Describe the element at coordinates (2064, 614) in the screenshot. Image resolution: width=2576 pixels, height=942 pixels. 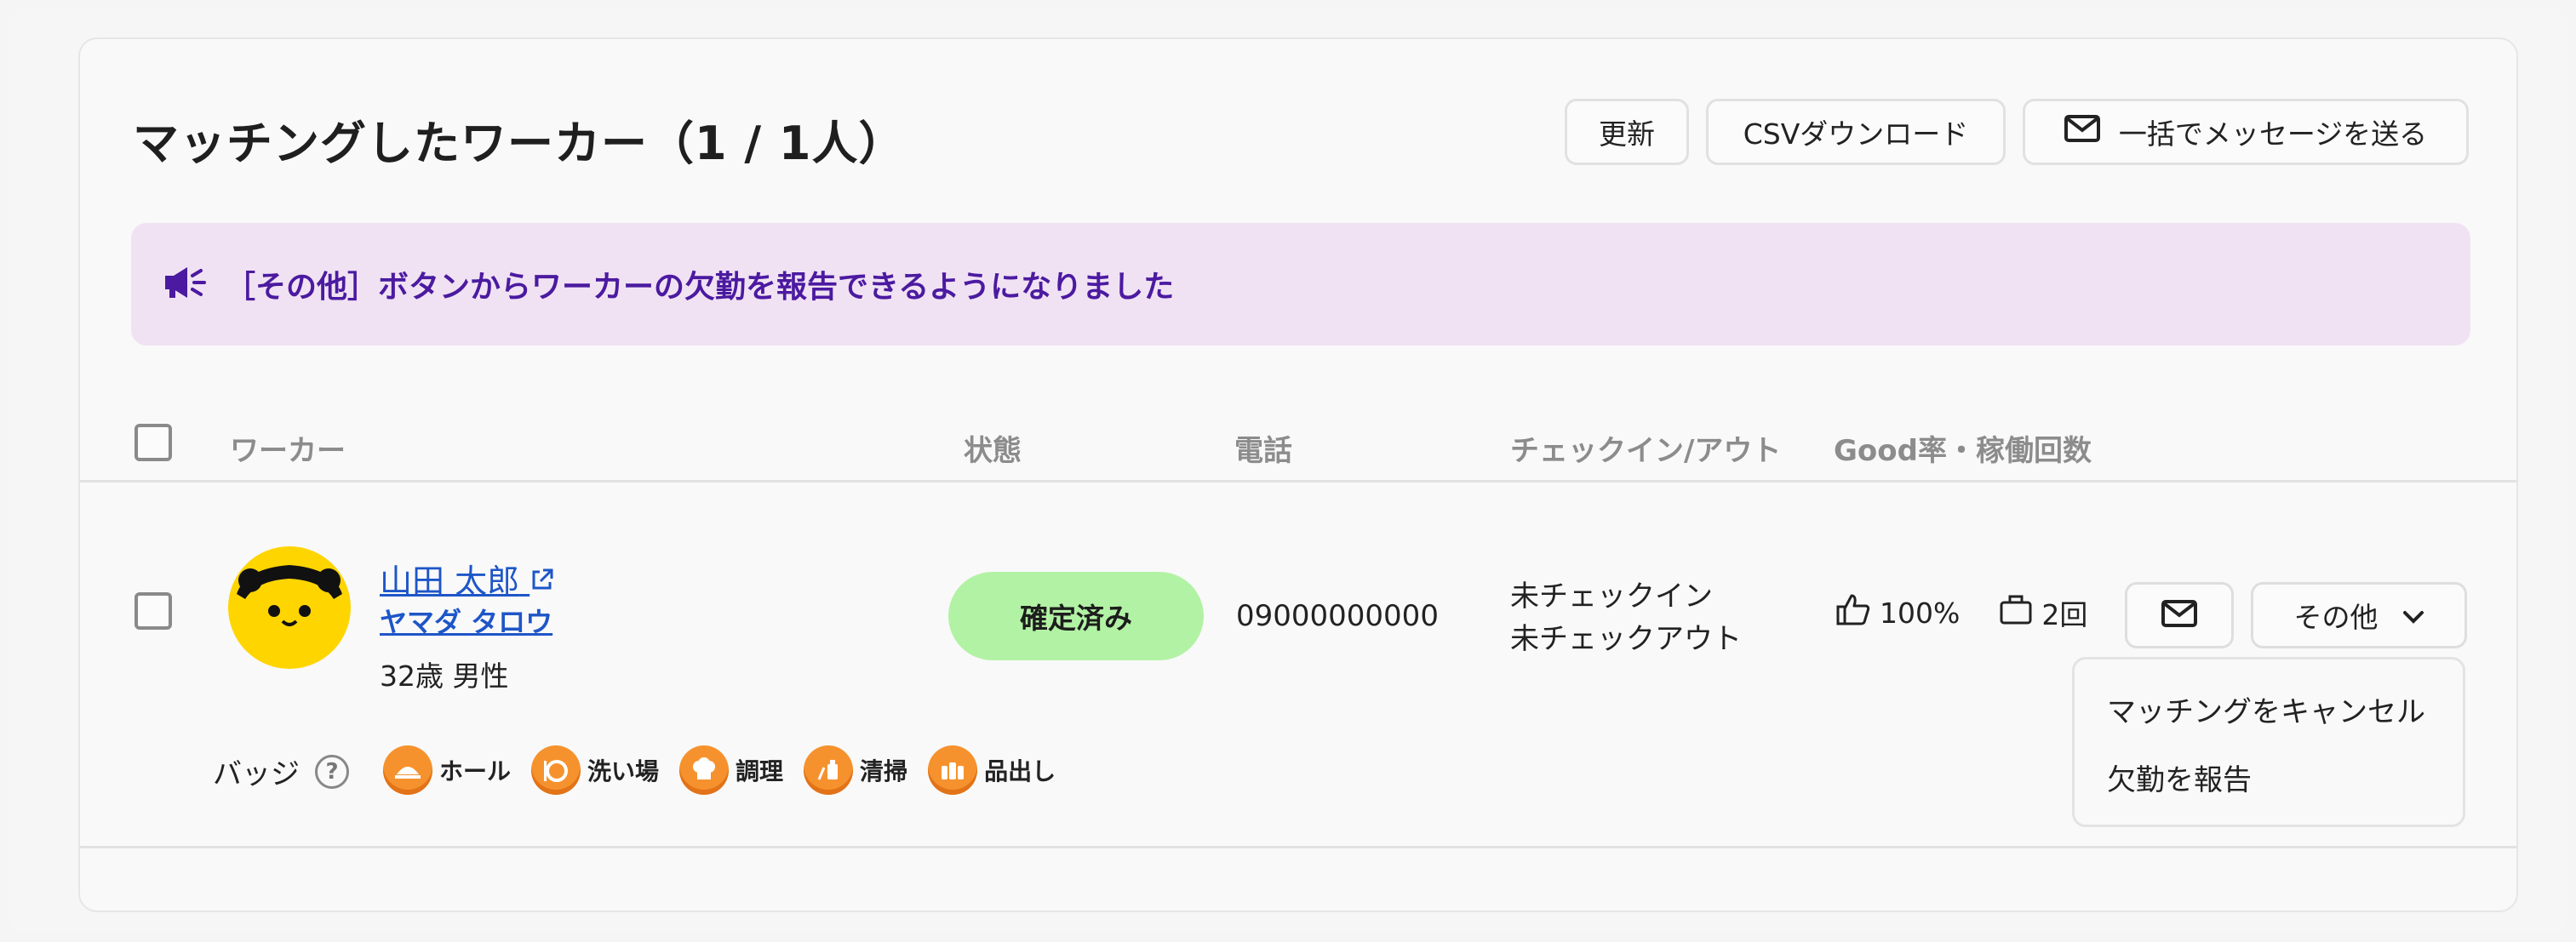
I see `work-count: 2回` at that location.